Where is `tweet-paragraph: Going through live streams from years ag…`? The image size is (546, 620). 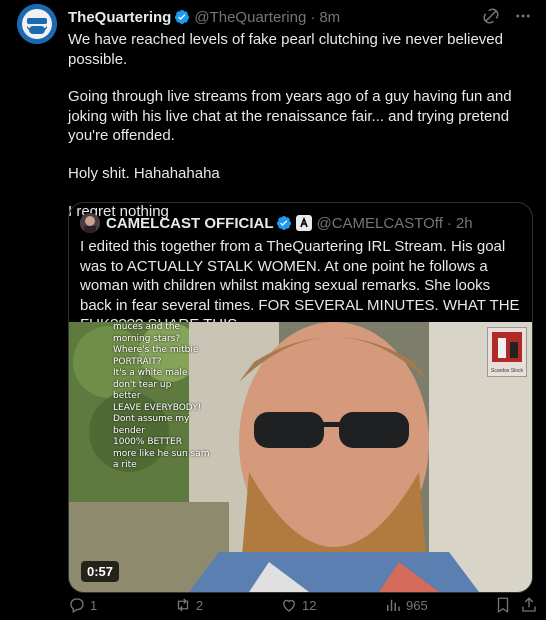 tweet-paragraph: Going through live streams from years ag… is located at coordinates (290, 116).